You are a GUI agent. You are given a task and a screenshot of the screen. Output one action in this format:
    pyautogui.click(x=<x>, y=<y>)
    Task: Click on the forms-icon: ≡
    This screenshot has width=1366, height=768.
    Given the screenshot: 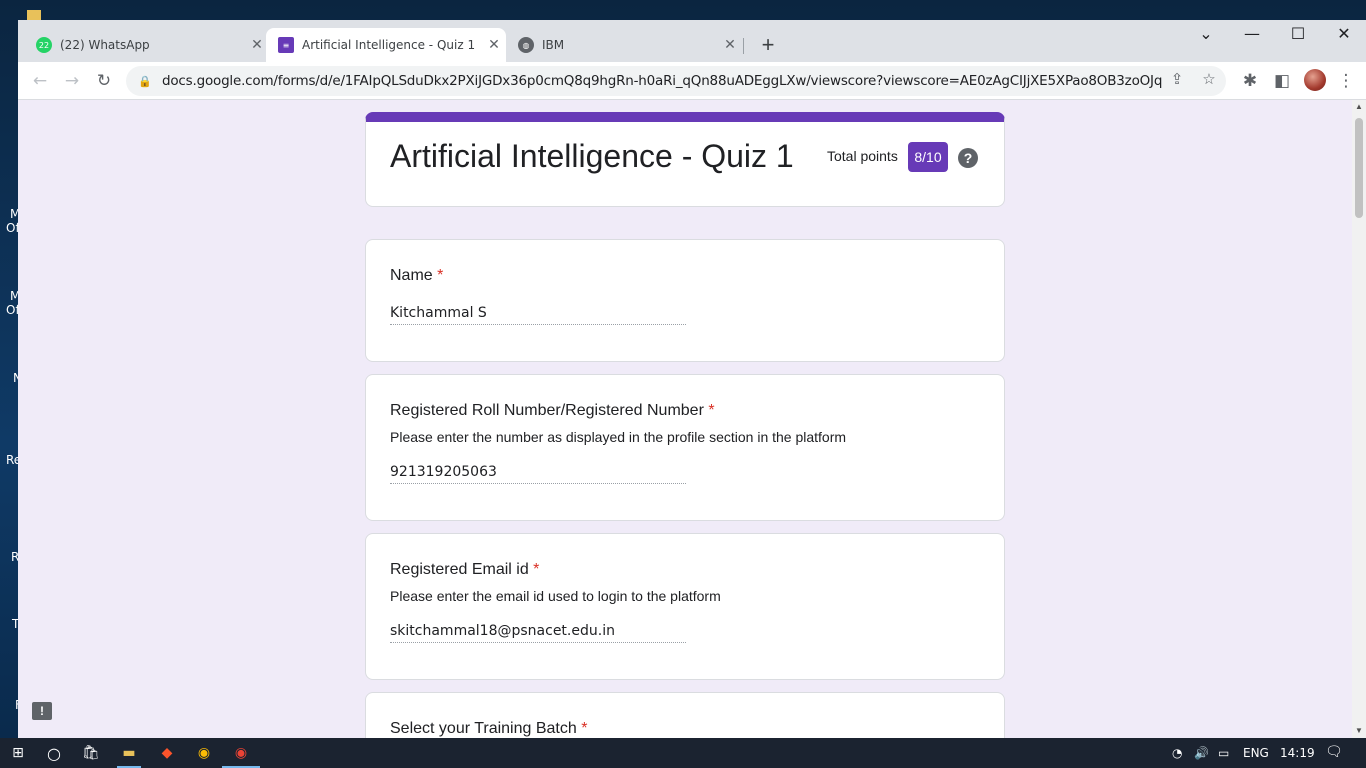 What is the action you would take?
    pyautogui.click(x=286, y=45)
    